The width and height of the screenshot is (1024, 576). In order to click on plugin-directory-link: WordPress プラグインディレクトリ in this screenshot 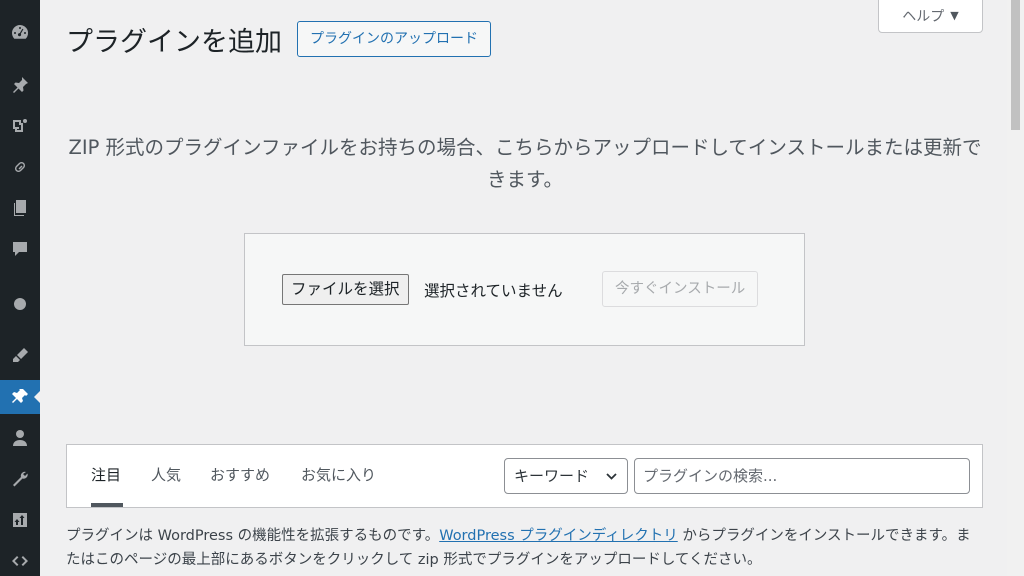, I will do `click(558, 536)`.